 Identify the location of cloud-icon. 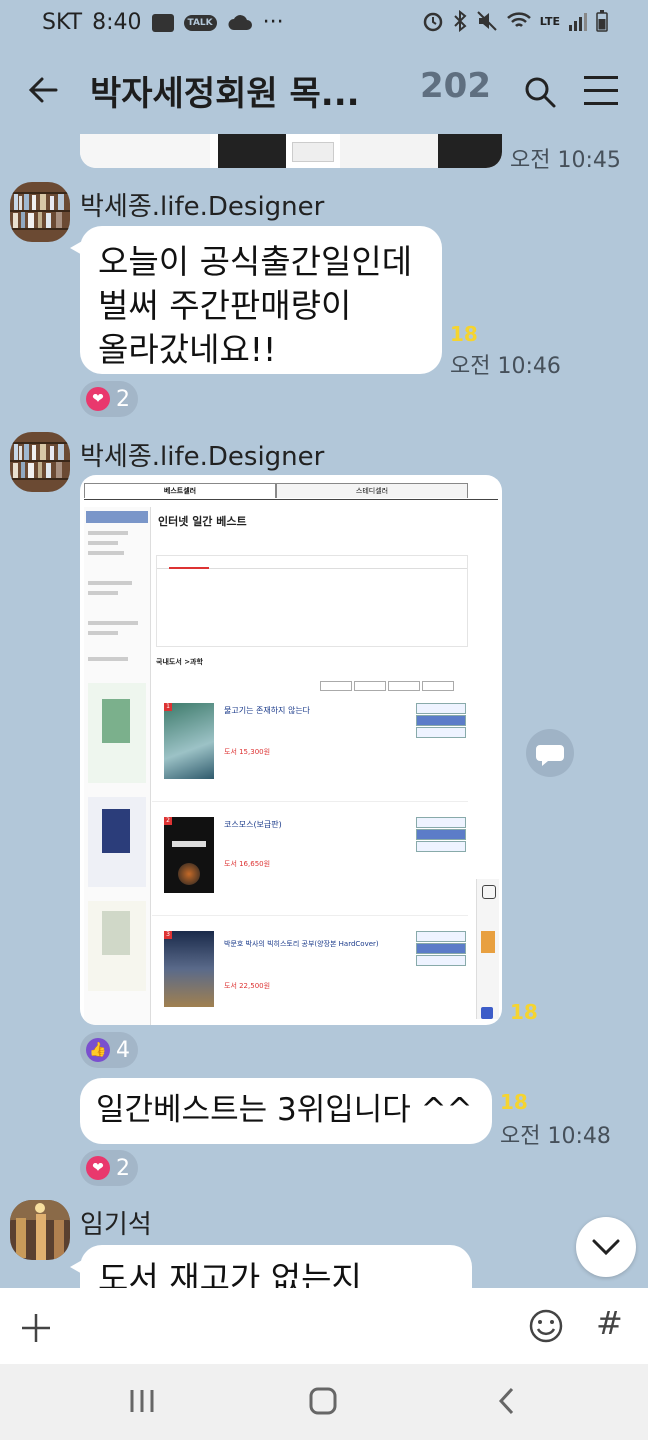
(240, 22).